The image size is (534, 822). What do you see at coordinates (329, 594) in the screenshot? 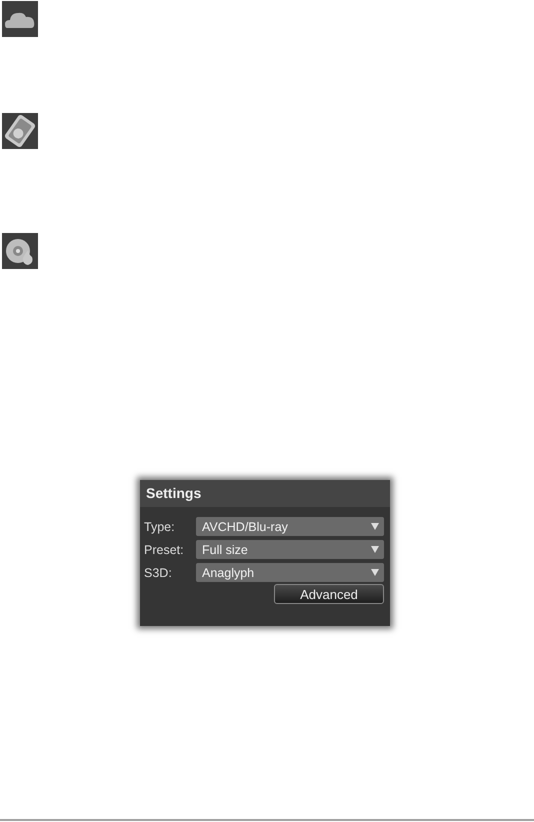
I see `advanced-button: Advanced` at bounding box center [329, 594].